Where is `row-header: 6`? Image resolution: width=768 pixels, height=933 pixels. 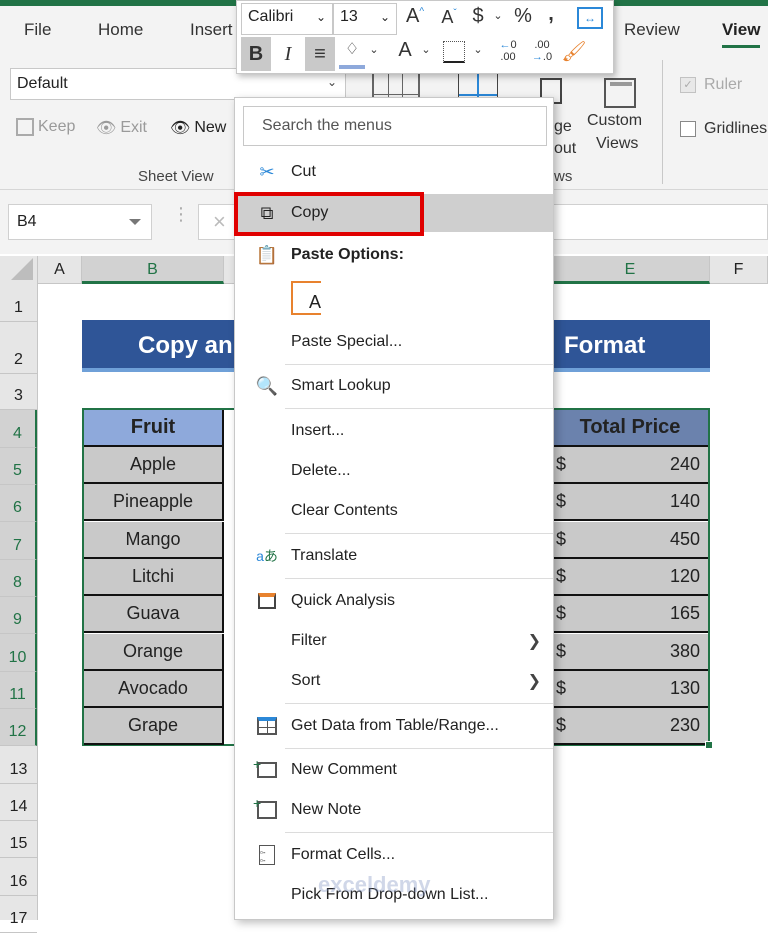
row-header: 6 is located at coordinates (18, 503).